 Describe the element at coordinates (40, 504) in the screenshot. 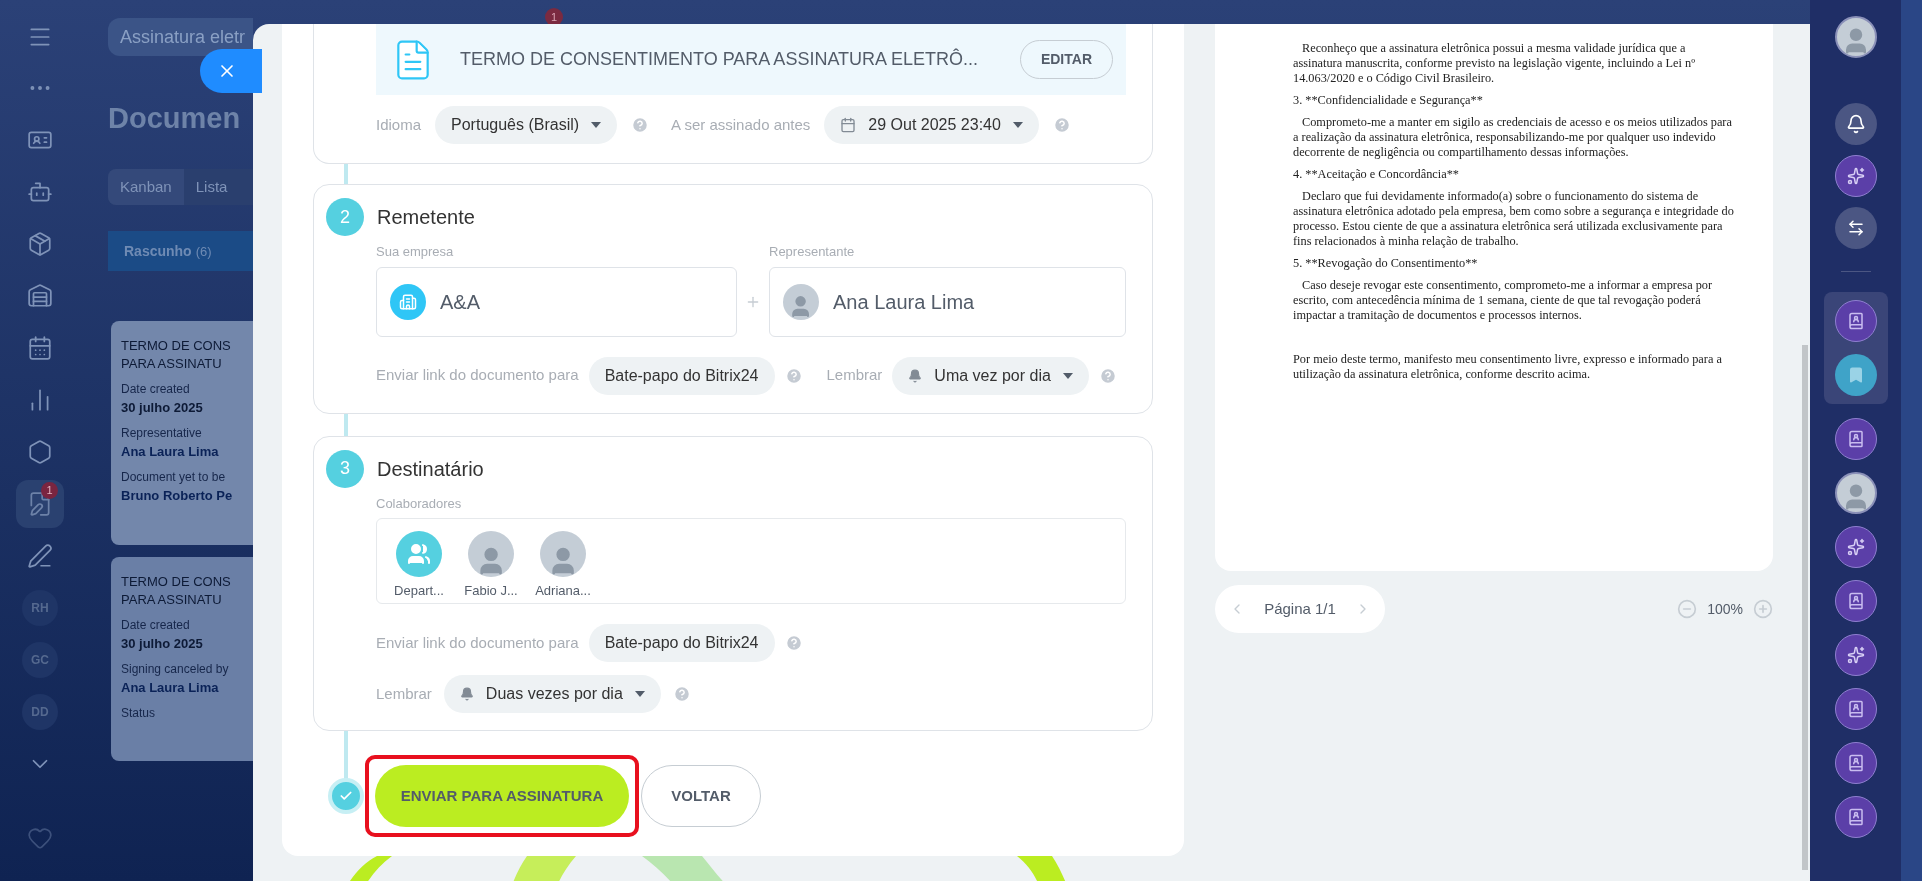

I see `nav-item-active: 1` at that location.